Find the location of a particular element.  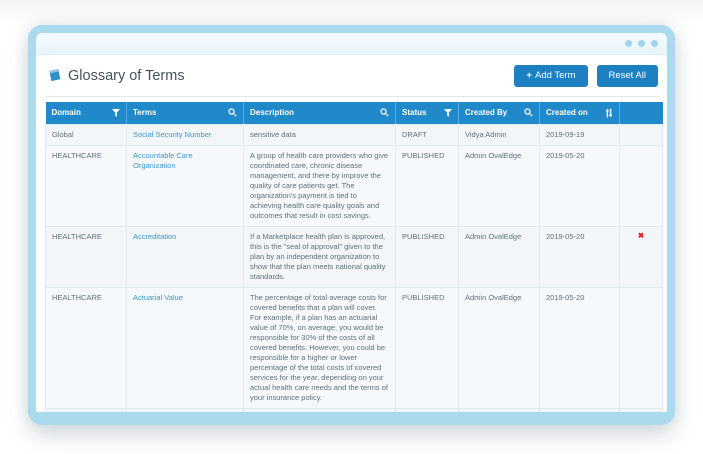

cell-terms: Adjusted Gross Income (AGI) is located at coordinates (185, 415).